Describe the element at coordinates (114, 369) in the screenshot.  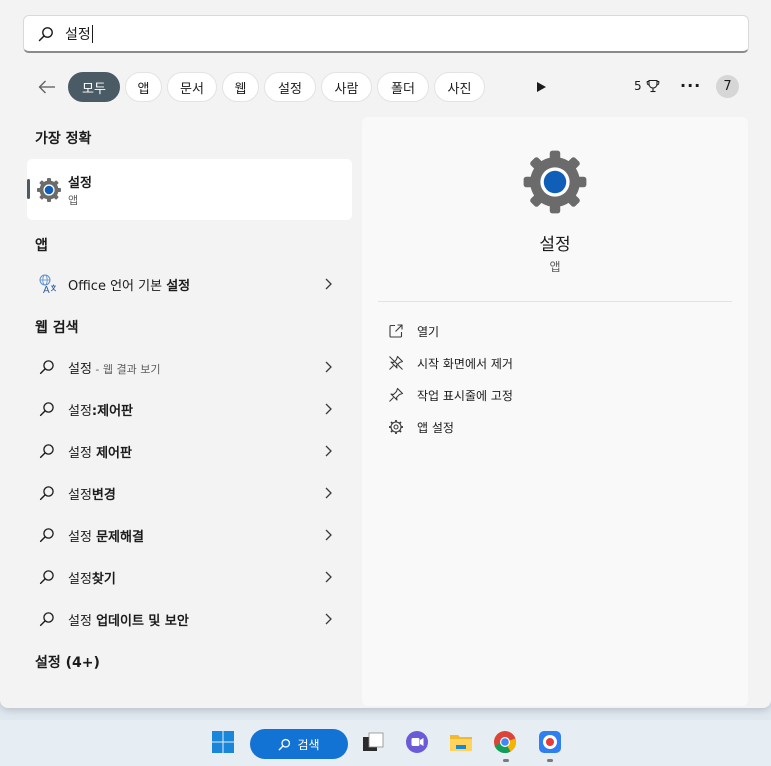
I see `web-result-label: 설정 - 웹 결과 보기` at that location.